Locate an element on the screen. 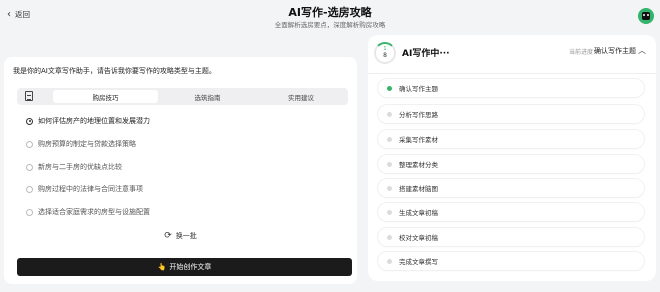 The image size is (660, 292). page-subtitle: 全面解析选房要点，深度解析购房攻略 is located at coordinates (330, 25).